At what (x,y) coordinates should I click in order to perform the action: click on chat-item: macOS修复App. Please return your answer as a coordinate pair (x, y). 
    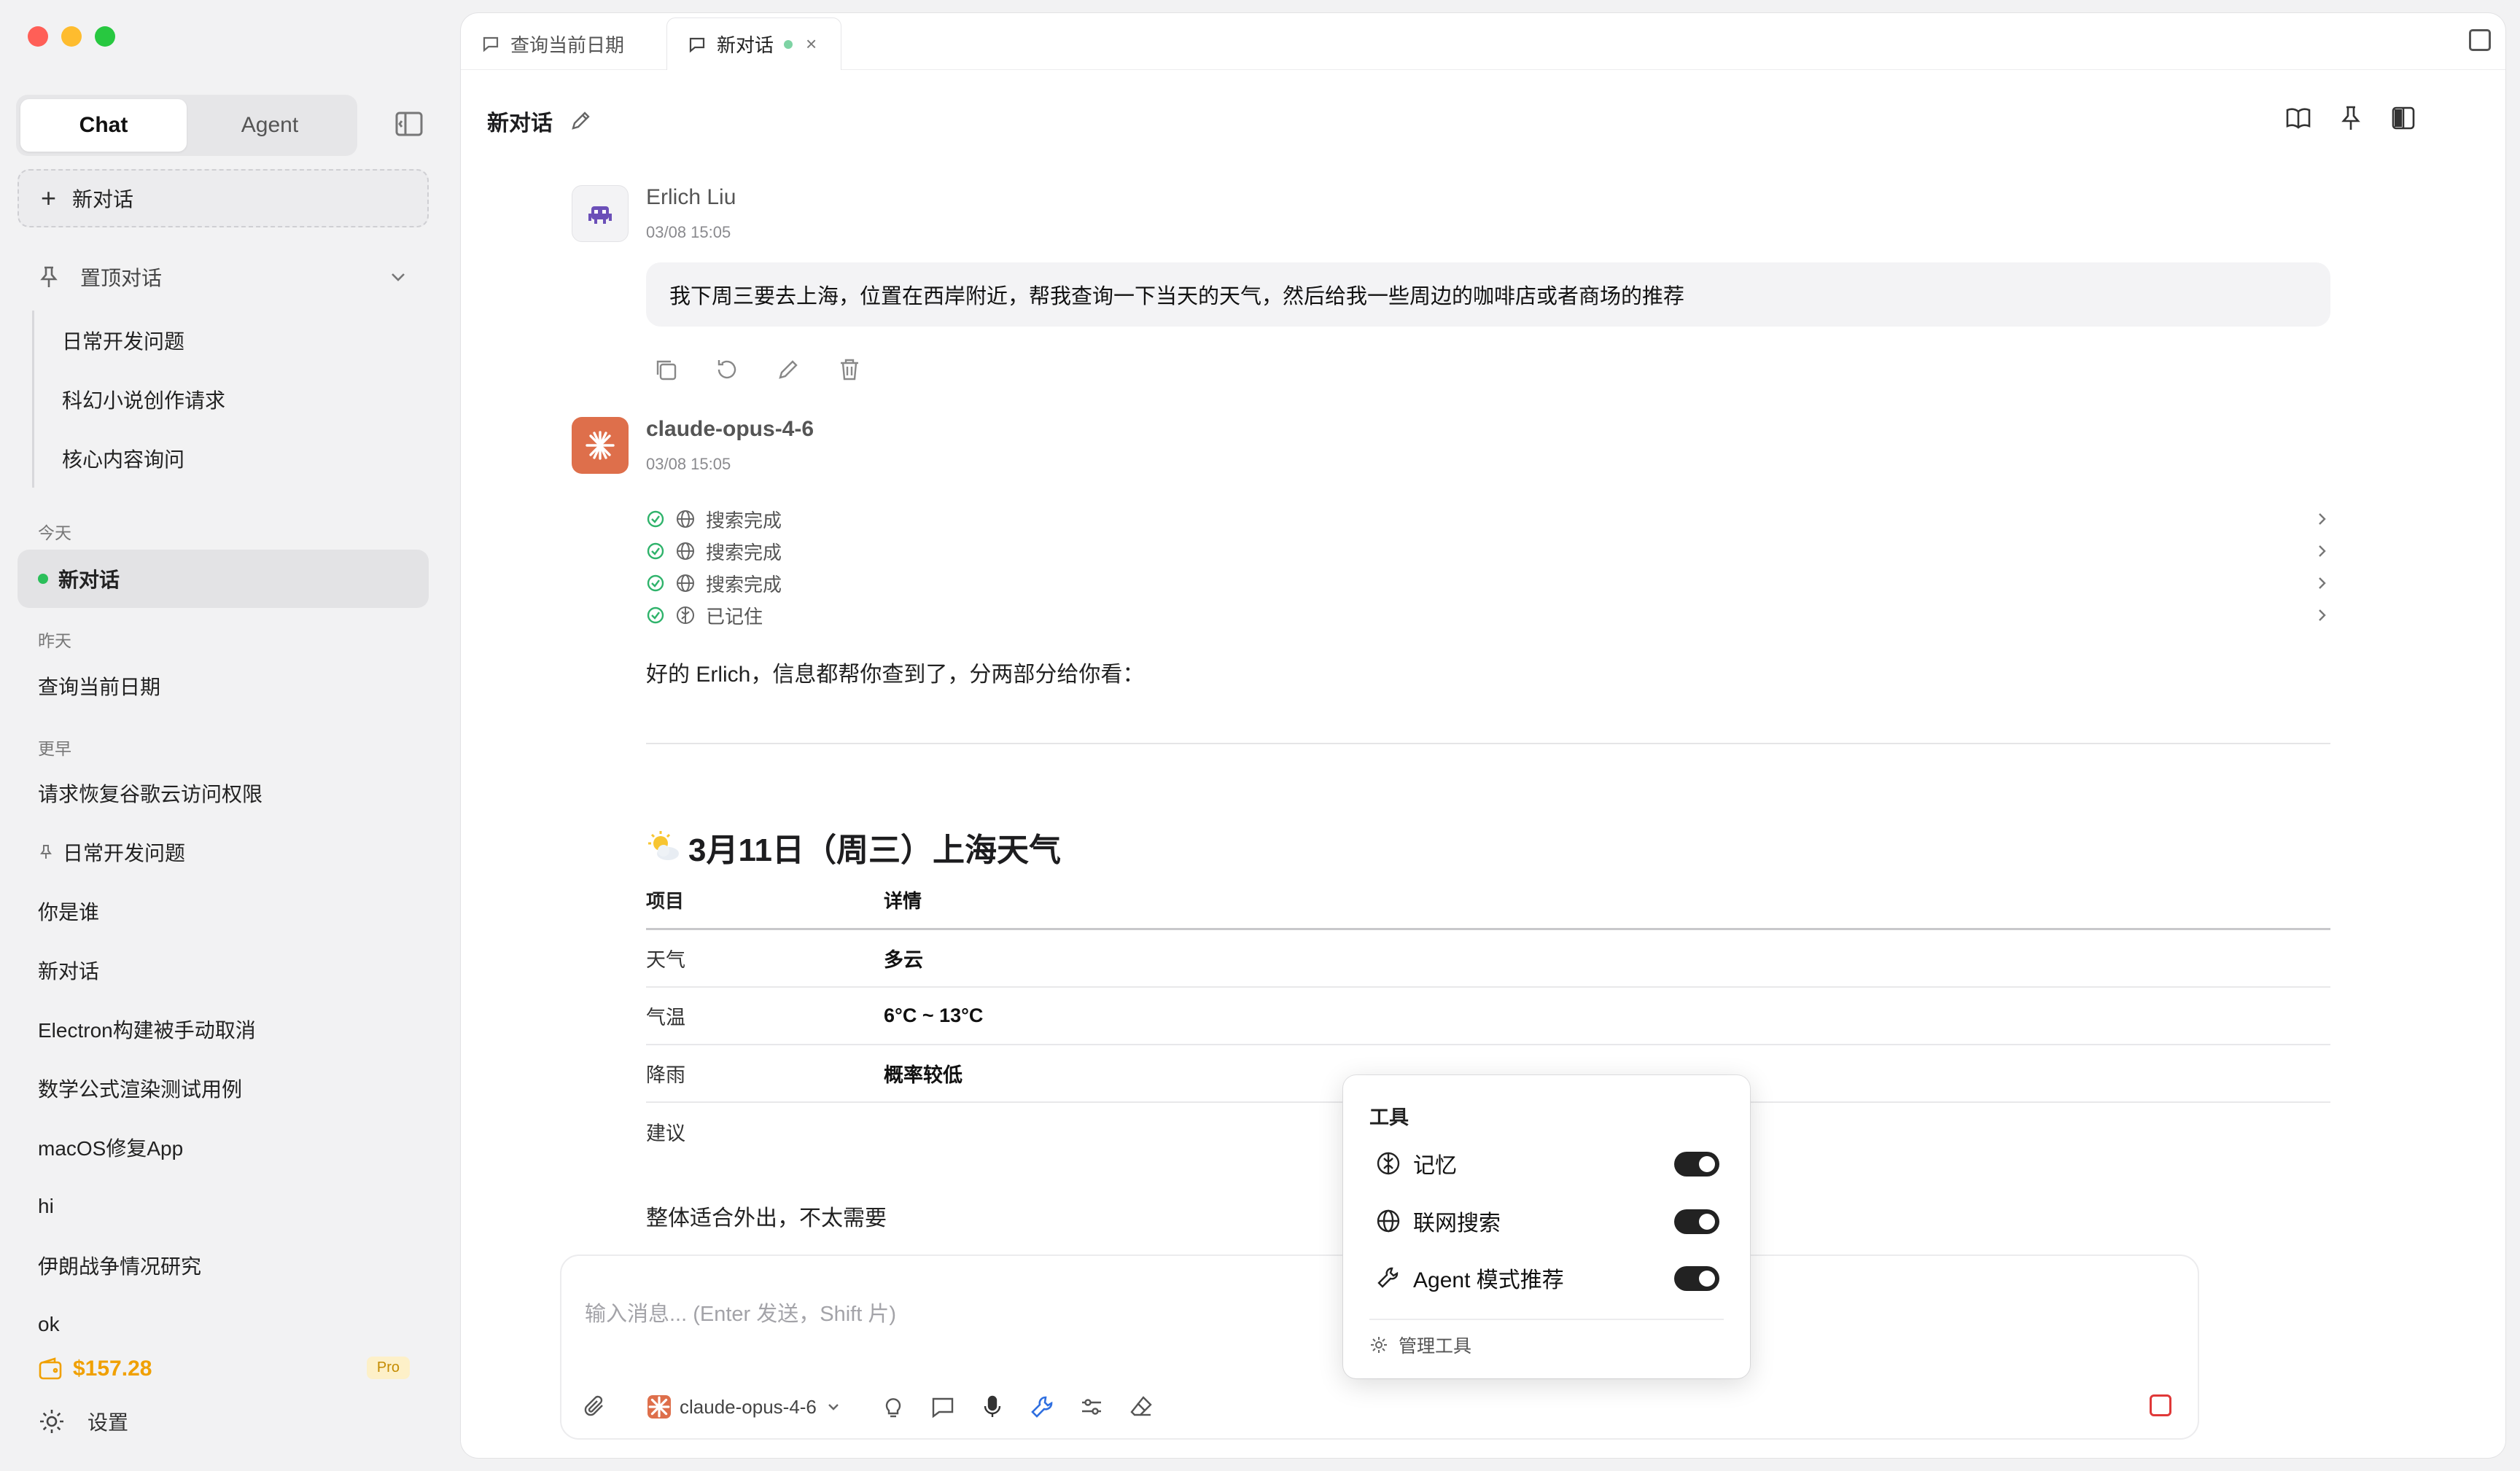
    Looking at the image, I should click on (110, 1147).